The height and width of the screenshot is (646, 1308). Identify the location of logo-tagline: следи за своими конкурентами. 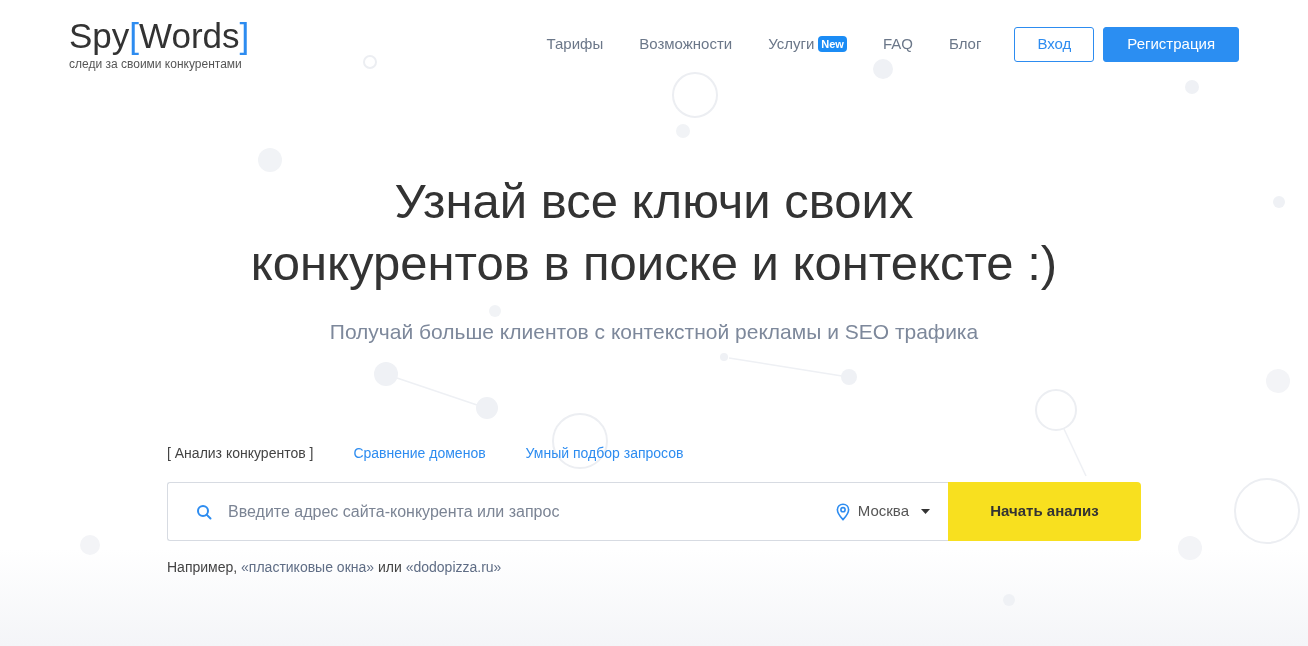
(156, 64).